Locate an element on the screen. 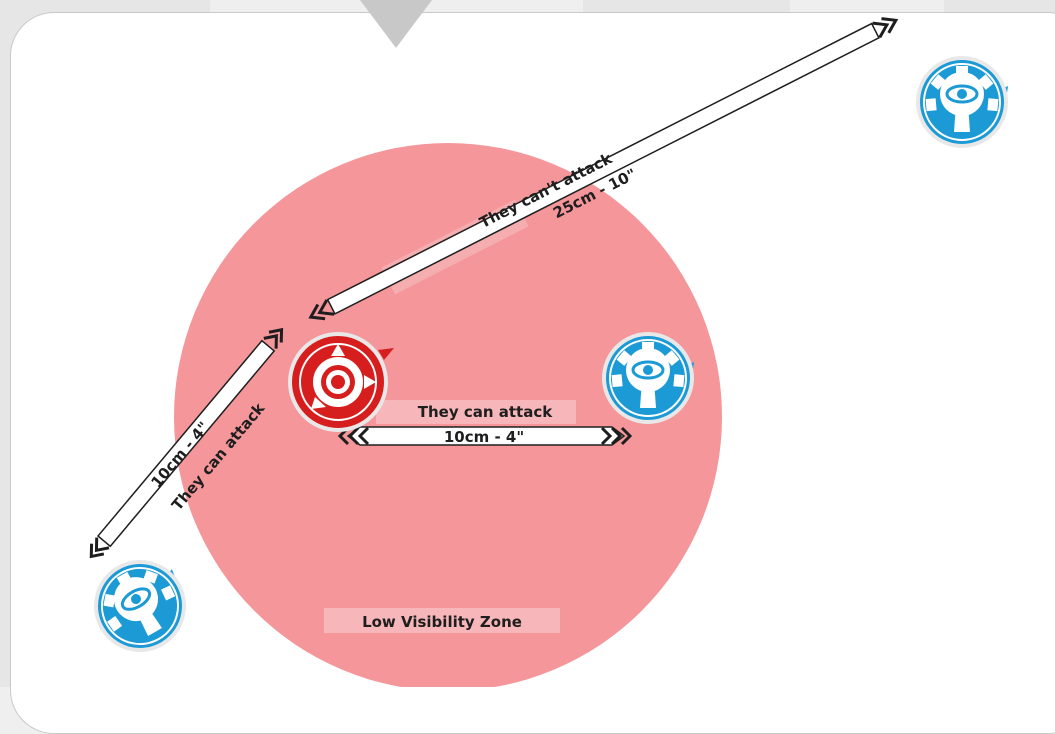  top-pointer-icon is located at coordinates (396, 24).